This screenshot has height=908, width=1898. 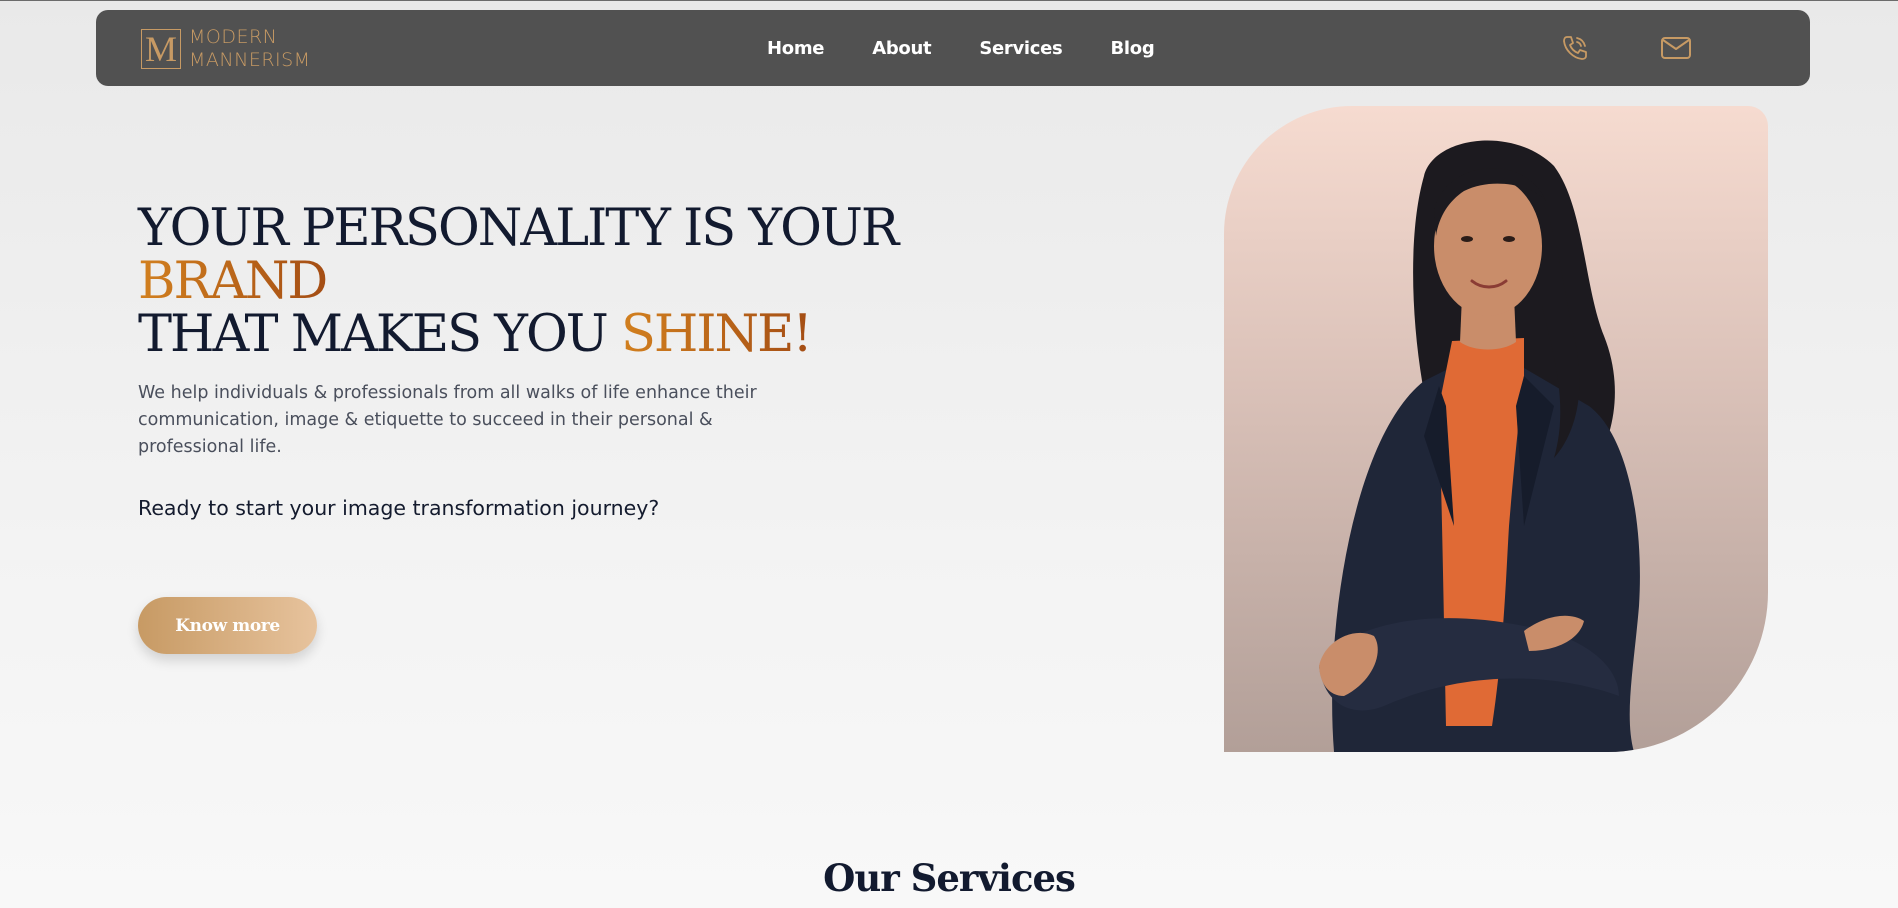 What do you see at coordinates (1675, 48) in the screenshot?
I see `mail-icon` at bounding box center [1675, 48].